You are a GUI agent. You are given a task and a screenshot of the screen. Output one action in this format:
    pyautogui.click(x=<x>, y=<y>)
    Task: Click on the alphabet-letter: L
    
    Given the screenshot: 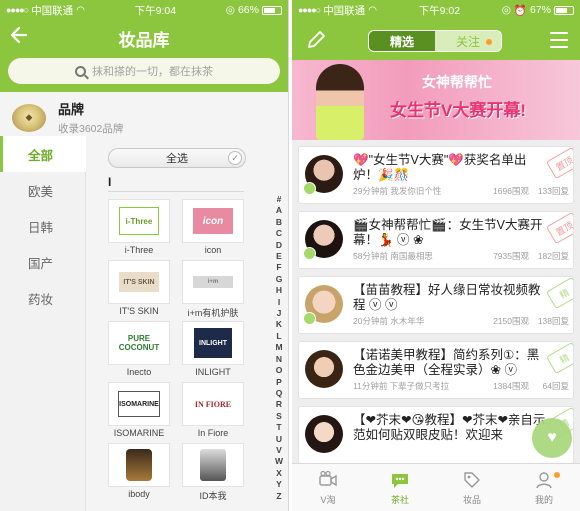 What is the action you would take?
    pyautogui.click(x=278, y=336)
    